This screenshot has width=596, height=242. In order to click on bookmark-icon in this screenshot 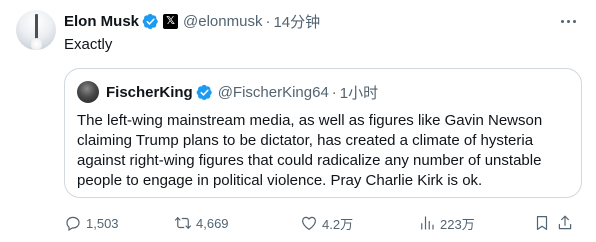, I will do `click(542, 223)`.